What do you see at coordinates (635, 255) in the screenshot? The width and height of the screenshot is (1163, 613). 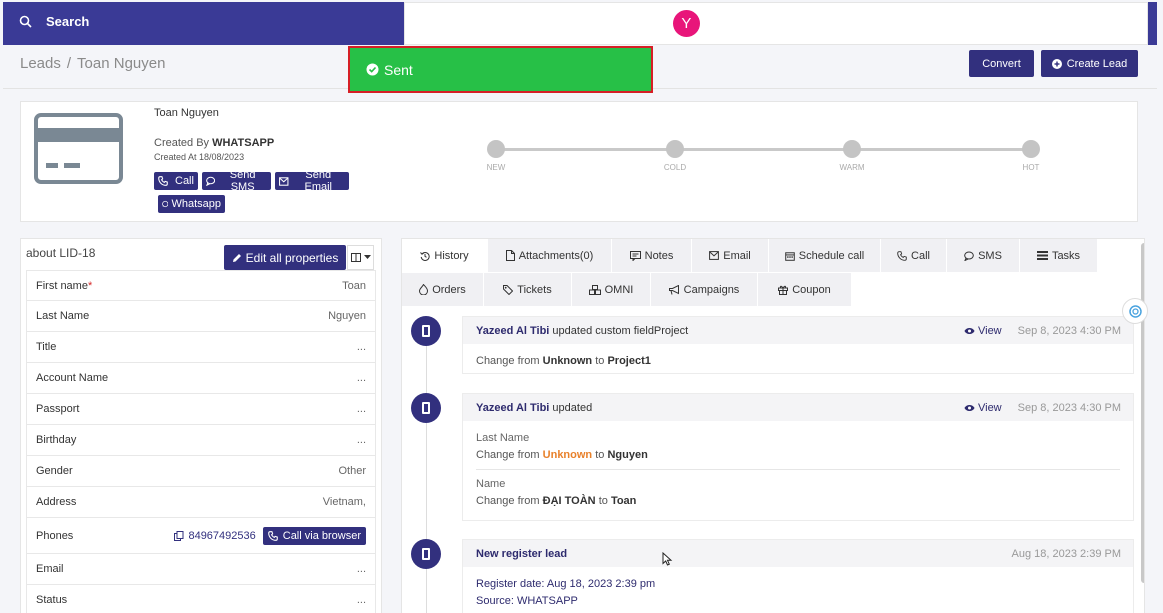 I see `note-icon` at bounding box center [635, 255].